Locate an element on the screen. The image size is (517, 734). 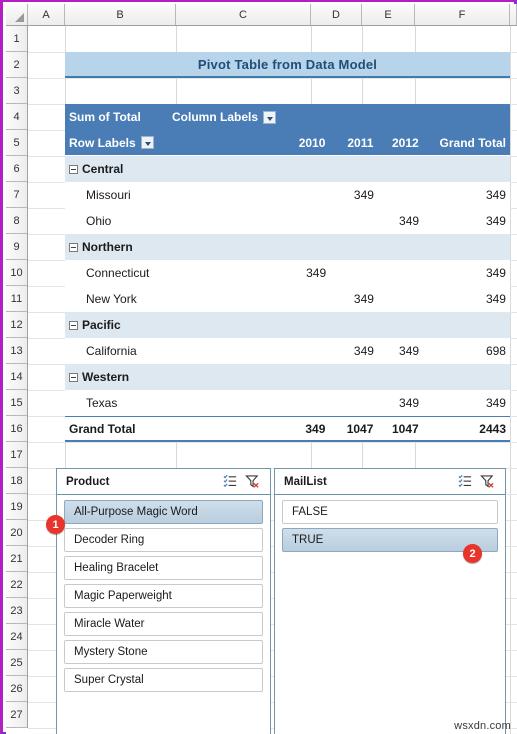
pivot-cell-2012: 1047 is located at coordinates (401, 429).